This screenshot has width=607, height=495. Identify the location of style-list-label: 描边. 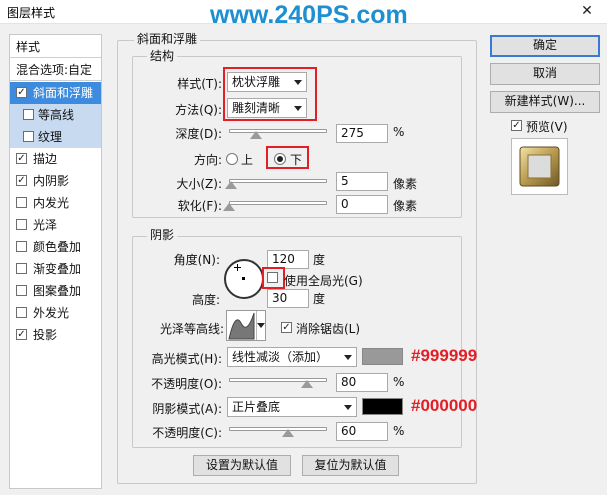
(45, 159).